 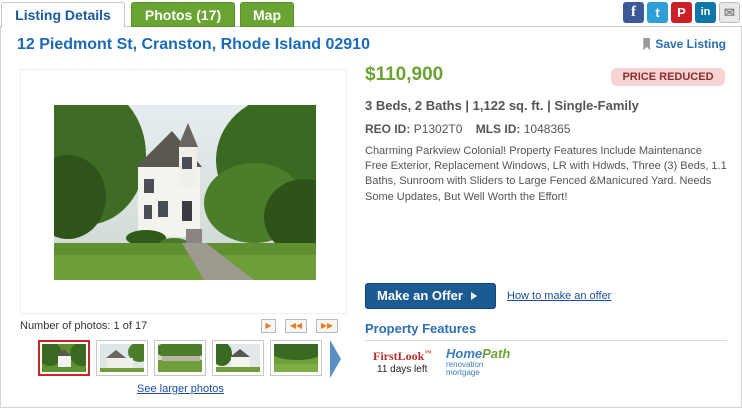 What do you see at coordinates (467, 129) in the screenshot?
I see `listing-ids: REO ID: P1302T0 MLS ID: 1048365` at bounding box center [467, 129].